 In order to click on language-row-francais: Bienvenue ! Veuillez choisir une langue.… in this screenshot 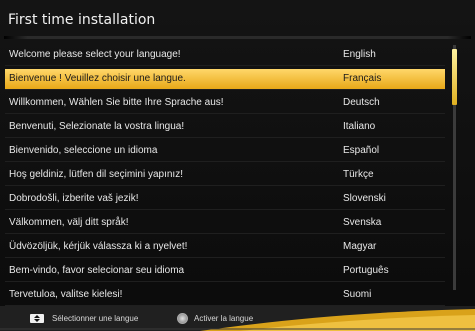, I will do `click(225, 79)`.